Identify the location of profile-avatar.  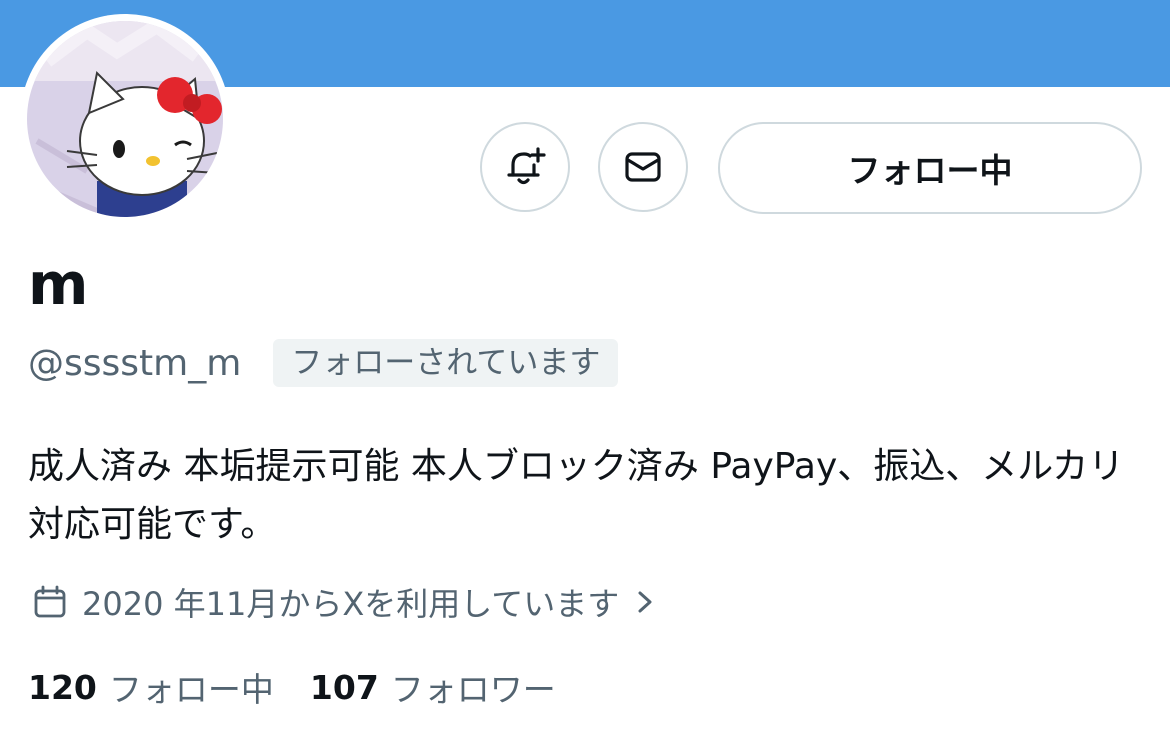
(125, 119).